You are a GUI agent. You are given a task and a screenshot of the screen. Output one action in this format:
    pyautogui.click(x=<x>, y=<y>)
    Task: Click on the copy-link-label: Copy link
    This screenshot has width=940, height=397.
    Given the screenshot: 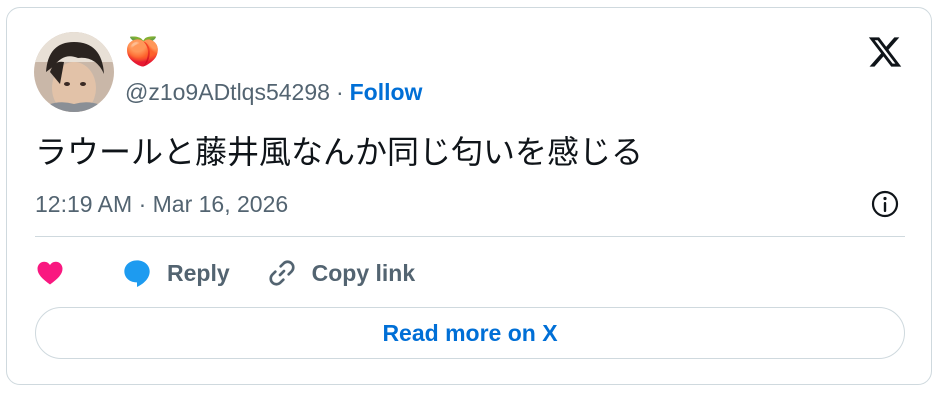 What is the action you would take?
    pyautogui.click(x=363, y=272)
    